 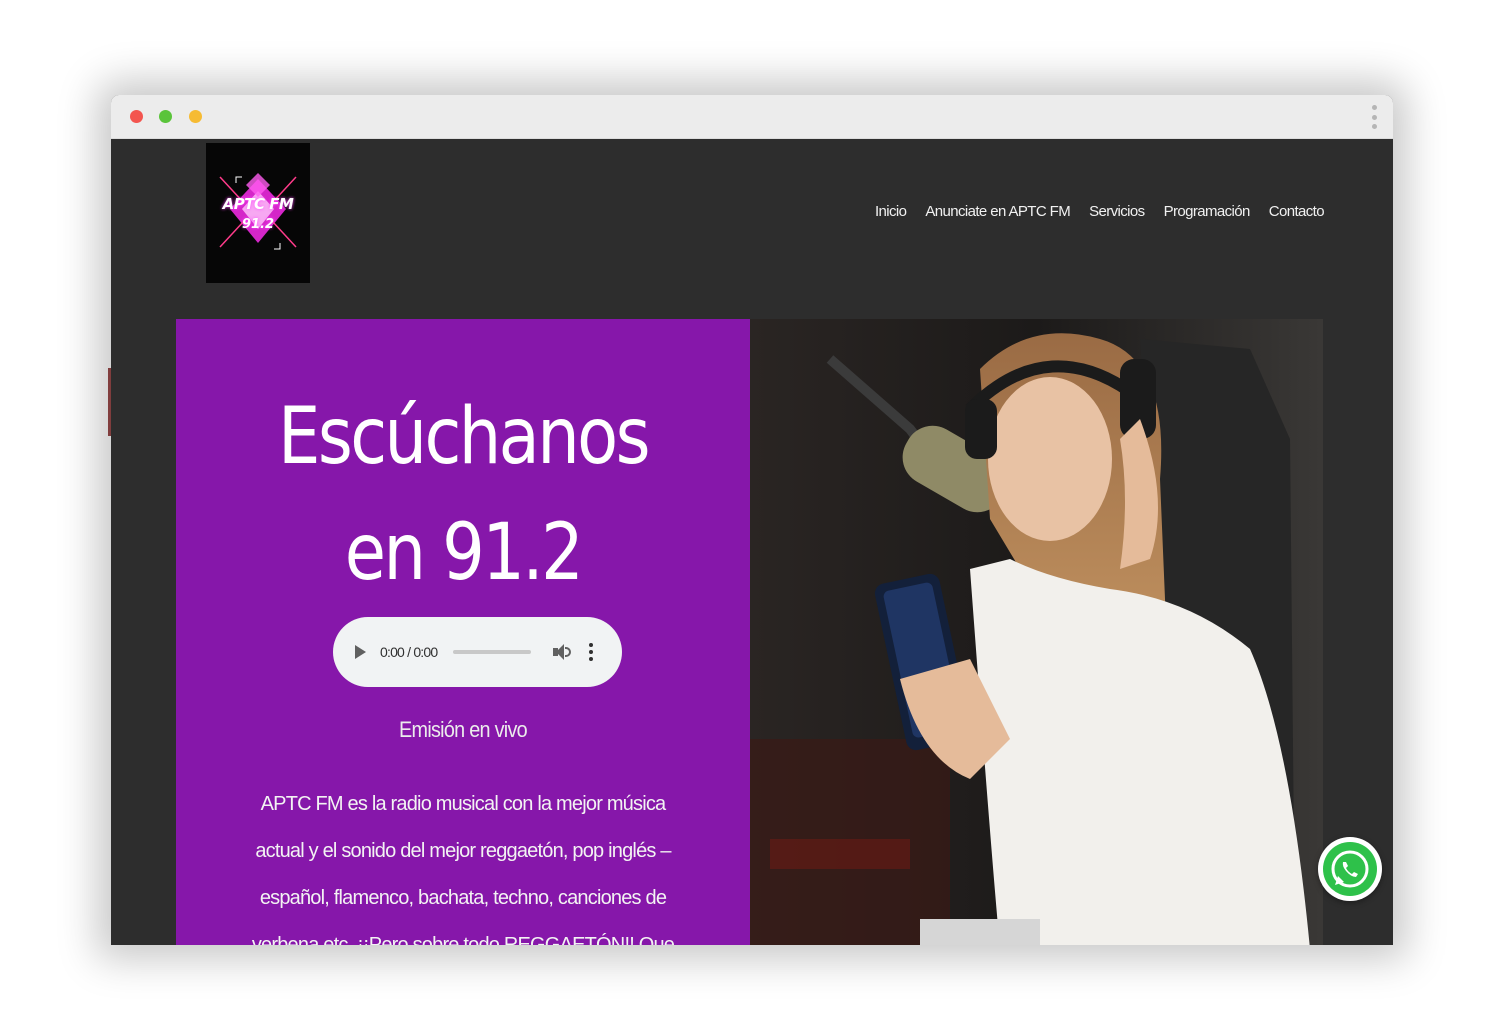 What do you see at coordinates (1117, 211) in the screenshot?
I see `nav-item-servicios: Servicios` at bounding box center [1117, 211].